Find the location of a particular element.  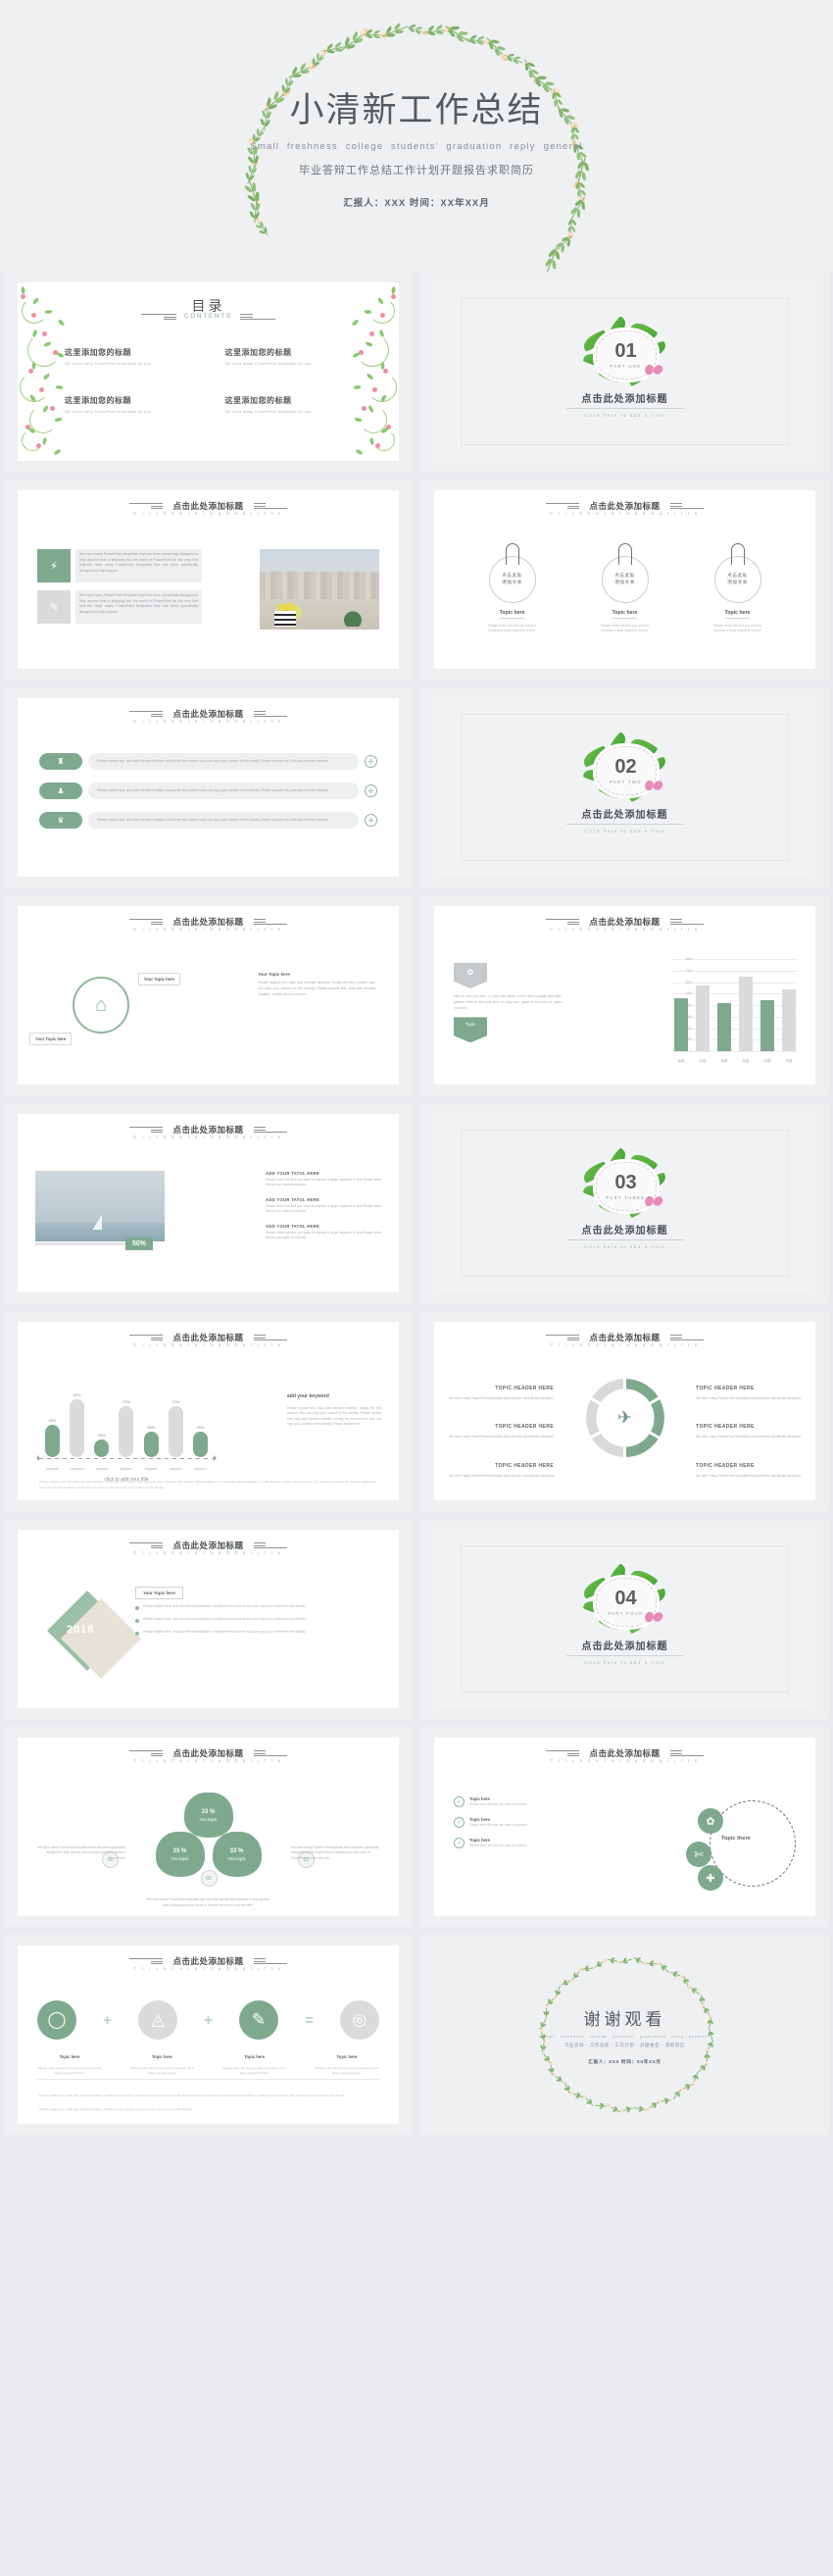

bullet-dot-icon is located at coordinates (137, 1608).